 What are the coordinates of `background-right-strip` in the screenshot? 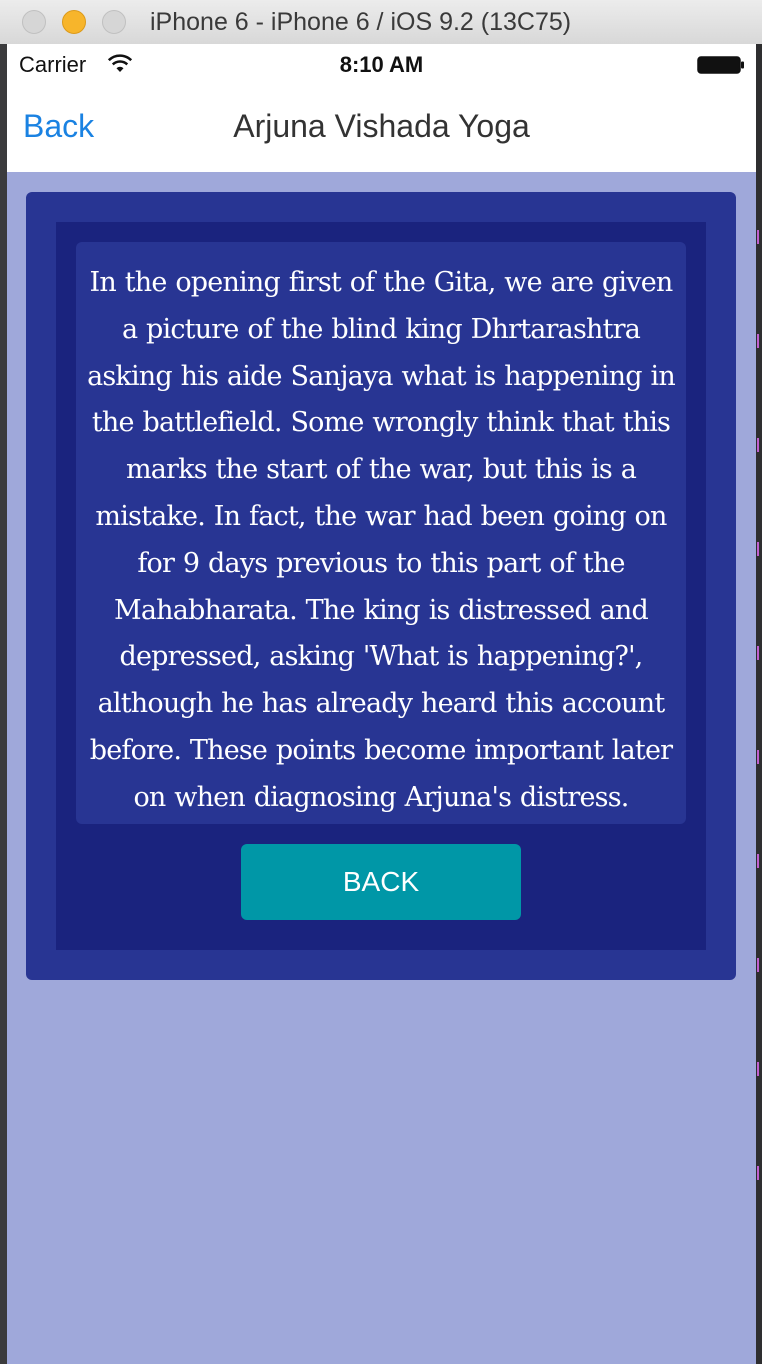 It's located at (759, 704).